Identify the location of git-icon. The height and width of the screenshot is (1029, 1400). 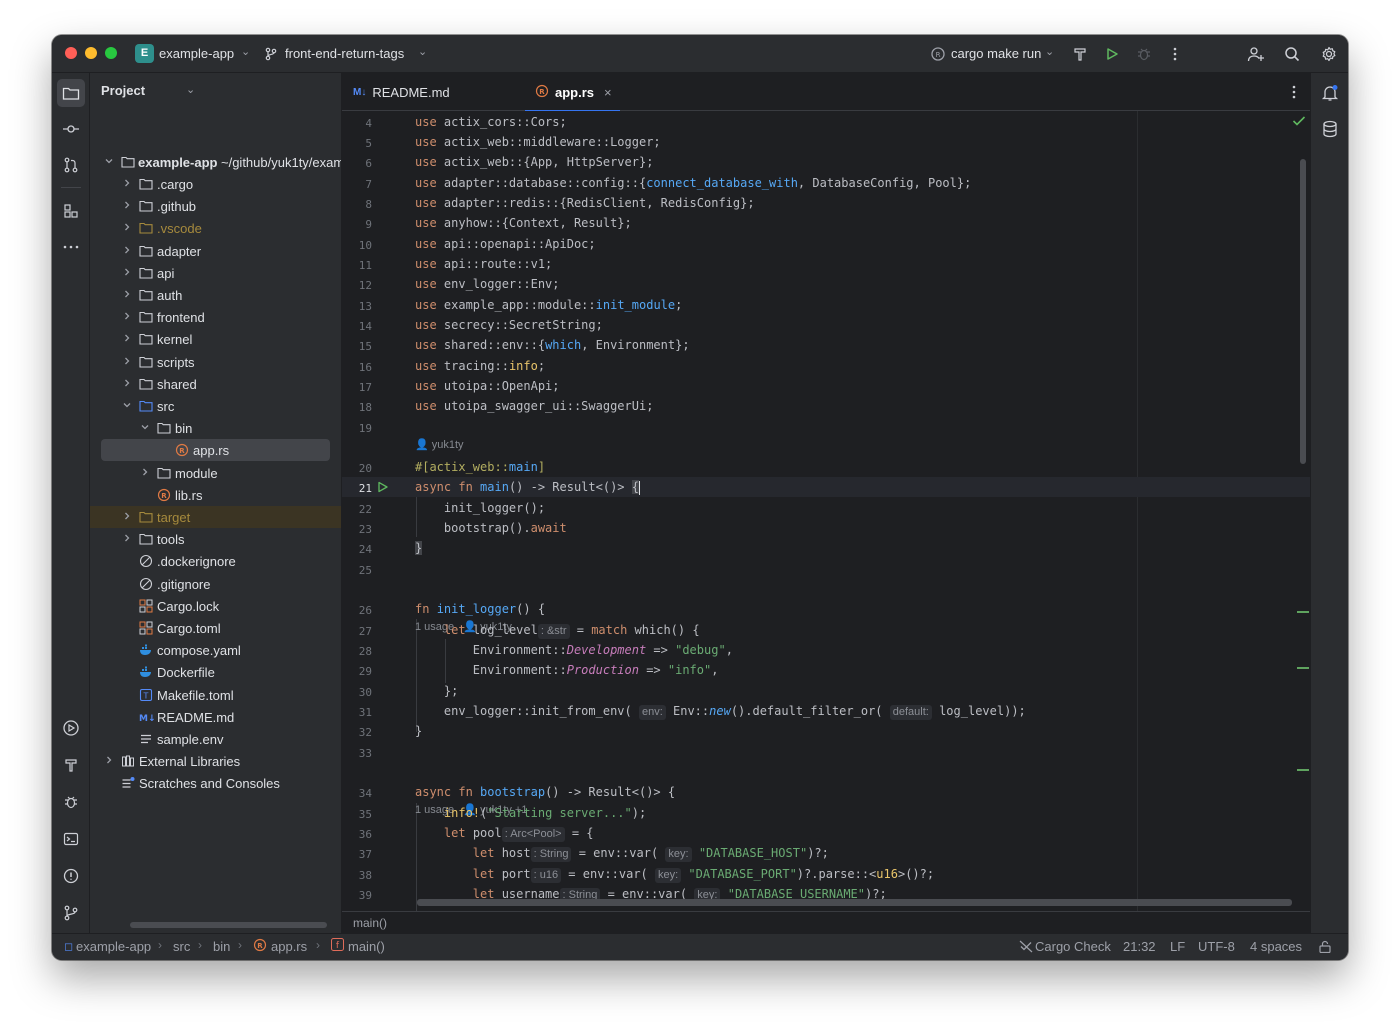
(71, 913).